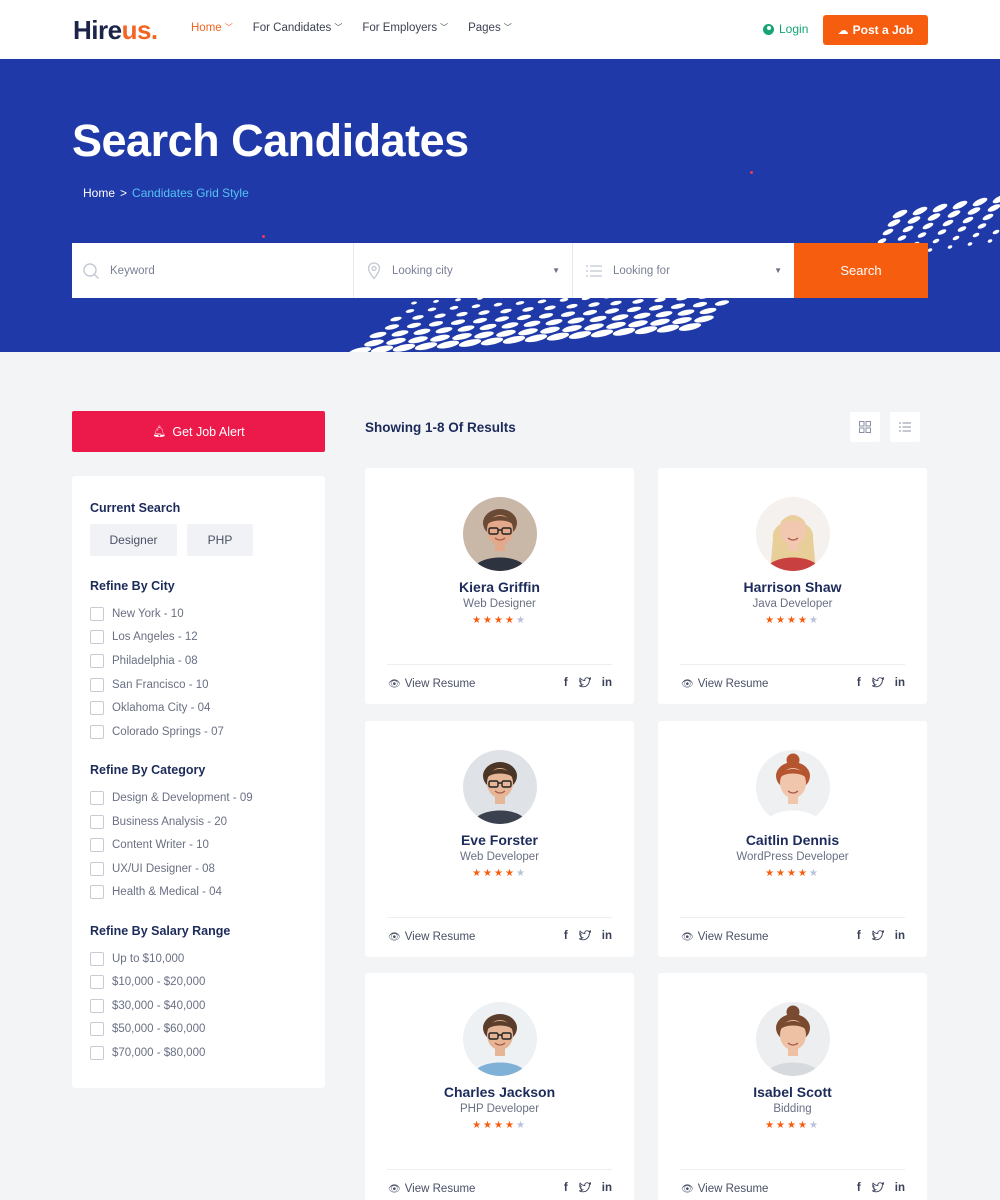 The width and height of the screenshot is (1000, 1200). What do you see at coordinates (137, 614) in the screenshot?
I see `city-filter-option: New York - 10` at bounding box center [137, 614].